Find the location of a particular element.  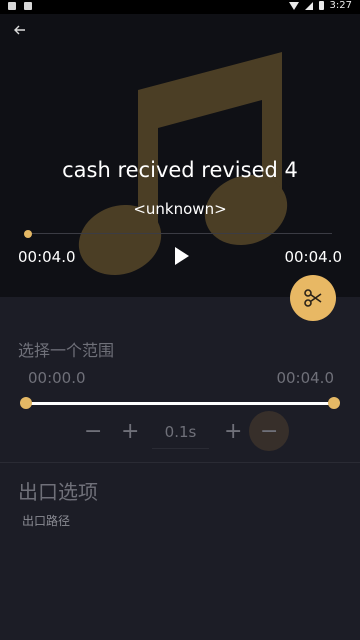

track-title: cash recived revised 4 is located at coordinates (180, 170).